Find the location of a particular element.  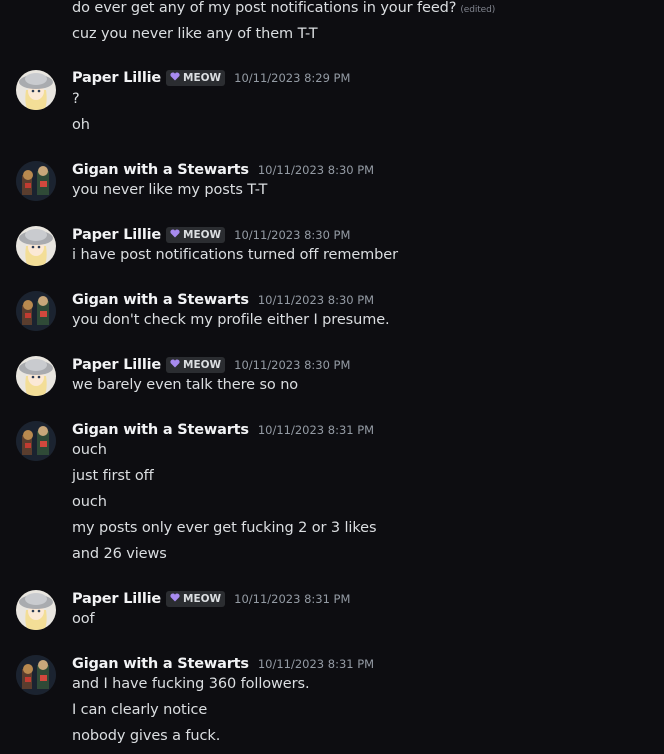

message-line: oof is located at coordinates (83, 619).